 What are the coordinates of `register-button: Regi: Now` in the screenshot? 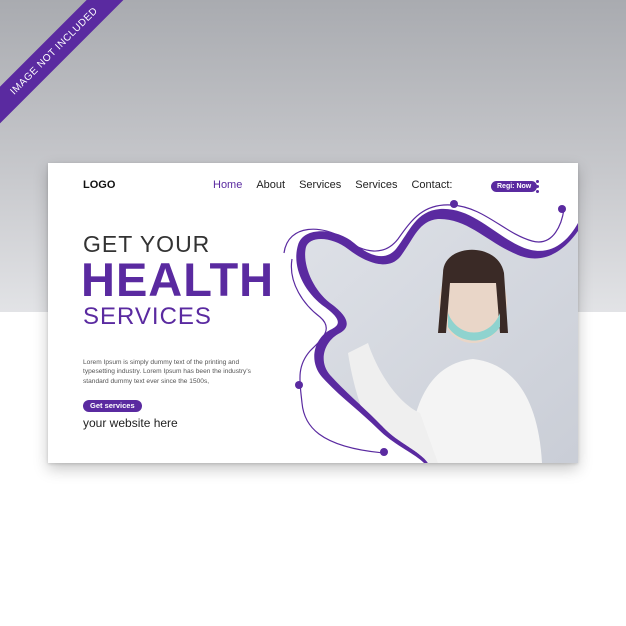 It's located at (514, 186).